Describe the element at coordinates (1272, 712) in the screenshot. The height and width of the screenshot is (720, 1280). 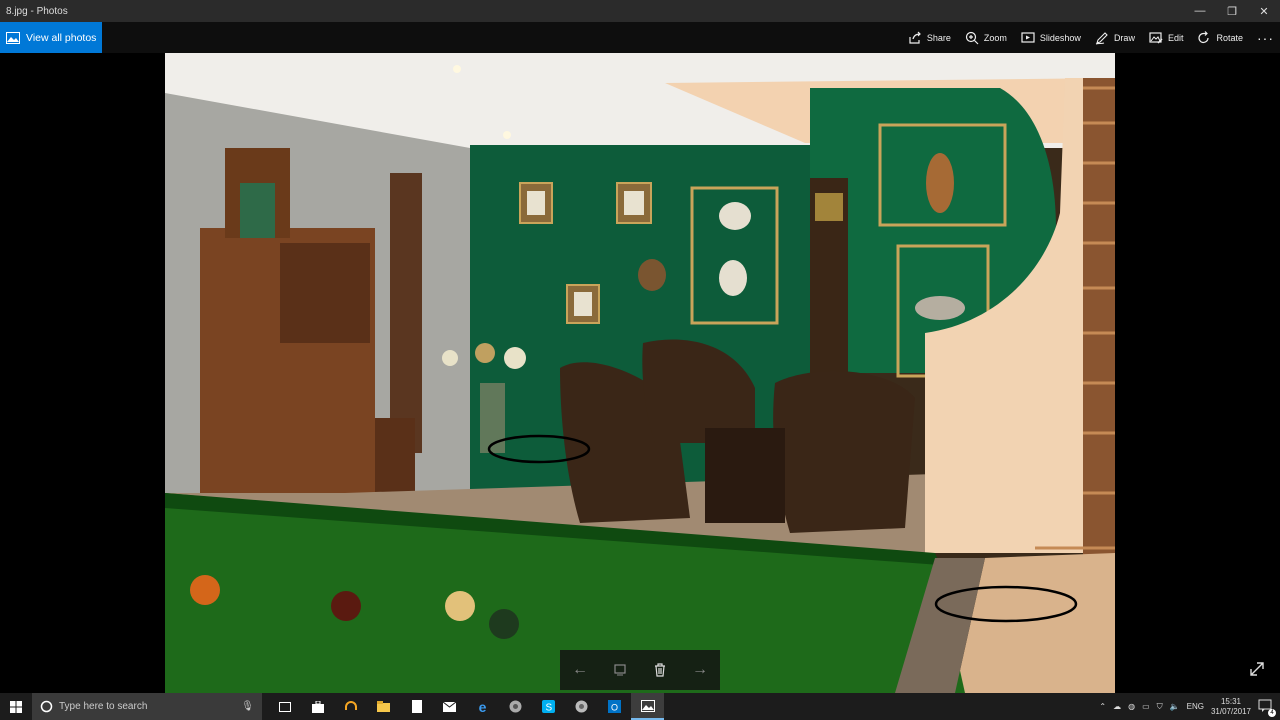
I see `notification-count: 4` at that location.